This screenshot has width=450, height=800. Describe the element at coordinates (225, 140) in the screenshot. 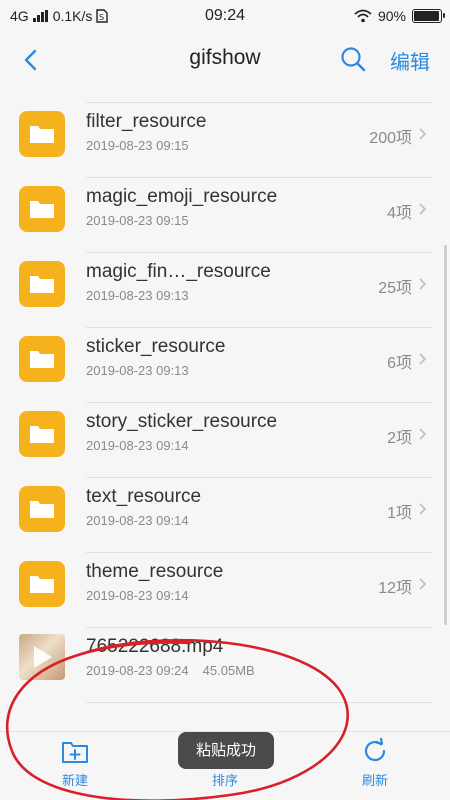

I see `folder-row: filter_resource 2019-08-23 09:15 200项` at that location.